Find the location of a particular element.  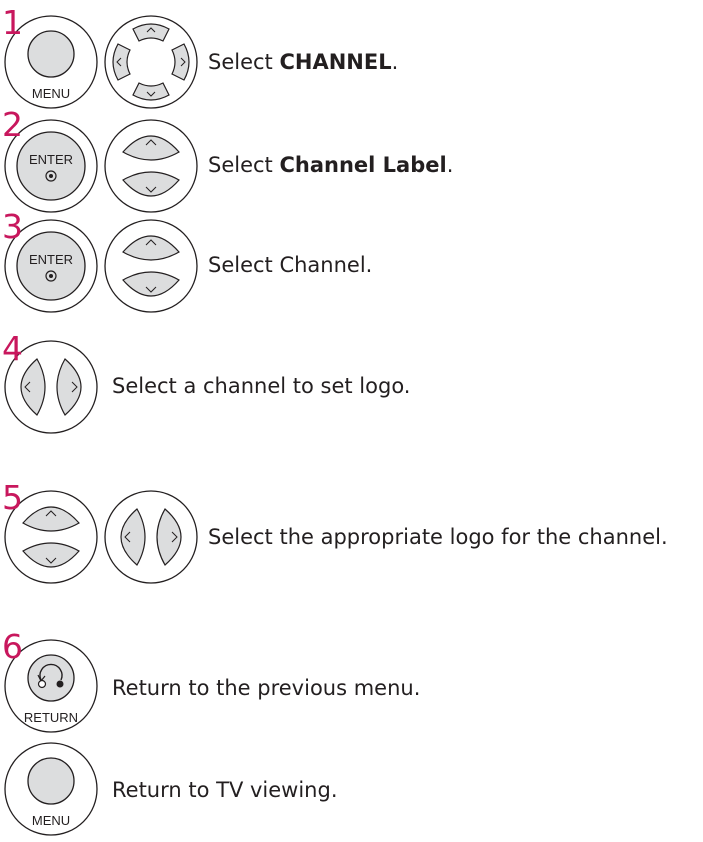

step-4-instruction: Select a channel to set logo. is located at coordinates (261, 386).